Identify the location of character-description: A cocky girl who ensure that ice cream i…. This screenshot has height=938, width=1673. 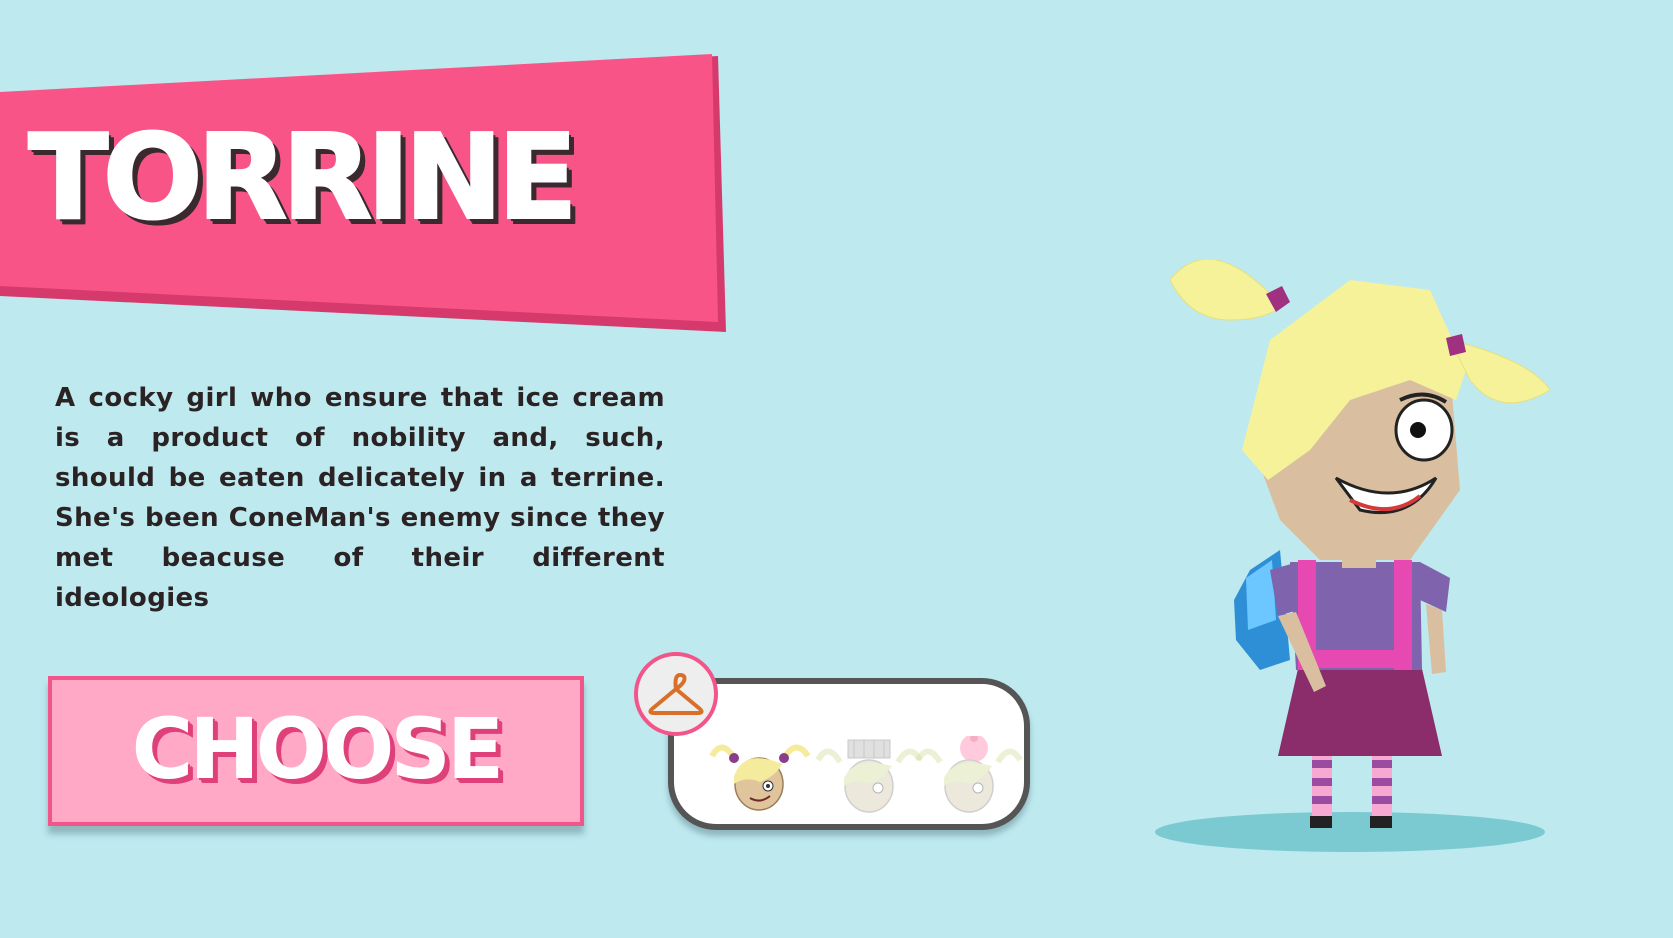
(360, 498).